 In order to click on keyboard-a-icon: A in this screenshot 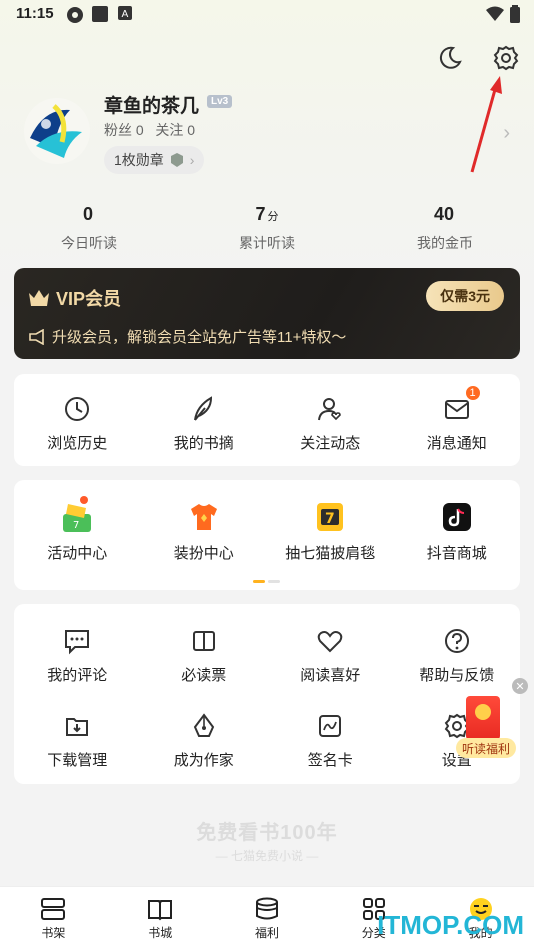, I will do `click(125, 13)`.